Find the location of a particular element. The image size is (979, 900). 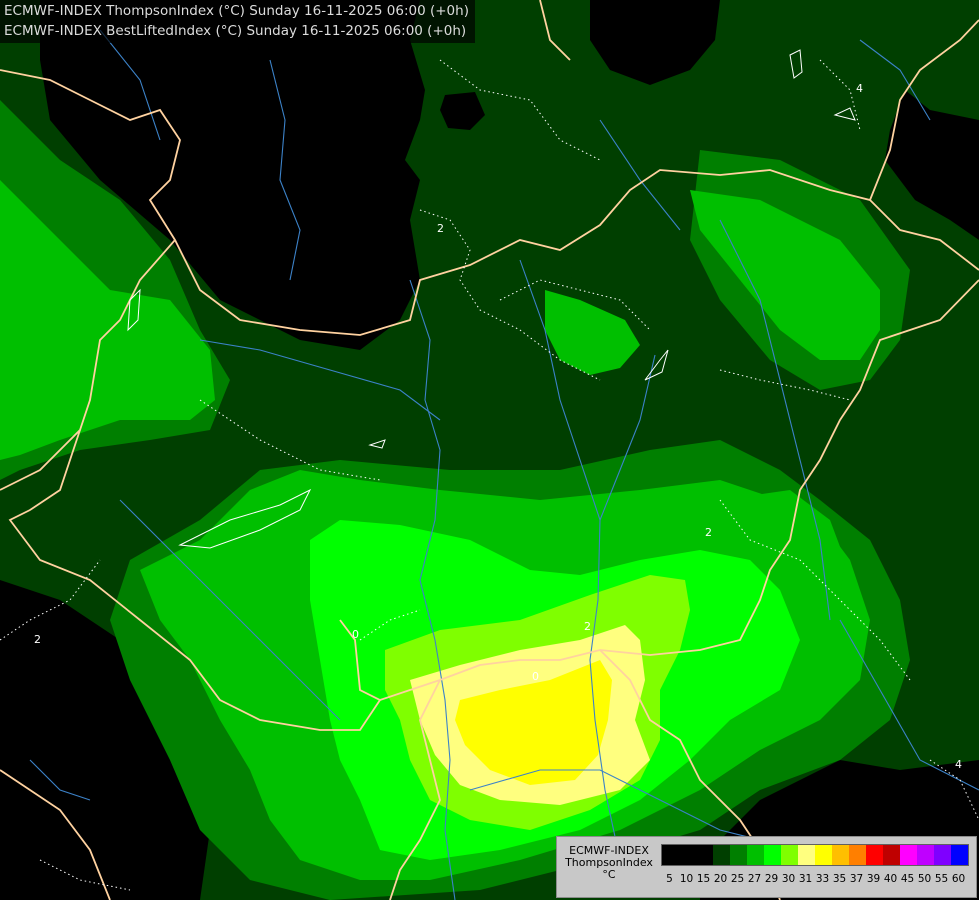

legend-value-label: 39 is located at coordinates (873, 879).